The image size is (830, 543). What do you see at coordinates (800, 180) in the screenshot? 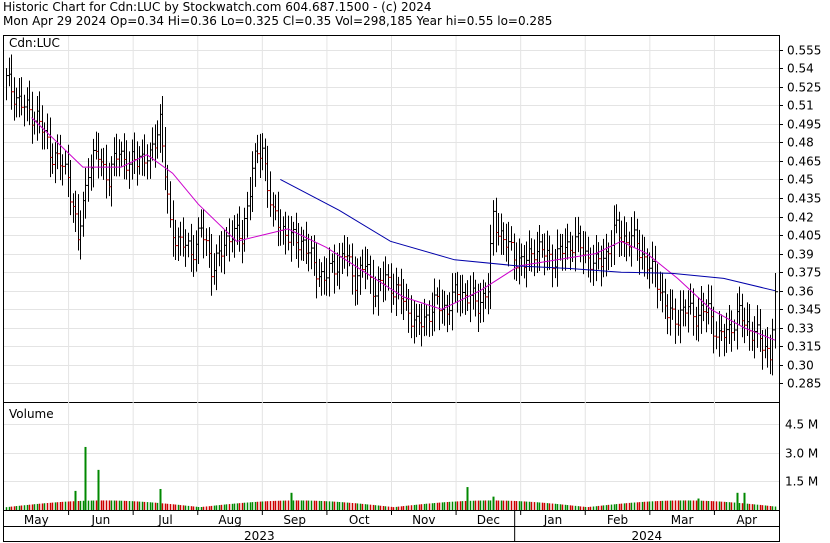
I see `price-tick-label: 0.45` at bounding box center [800, 180].